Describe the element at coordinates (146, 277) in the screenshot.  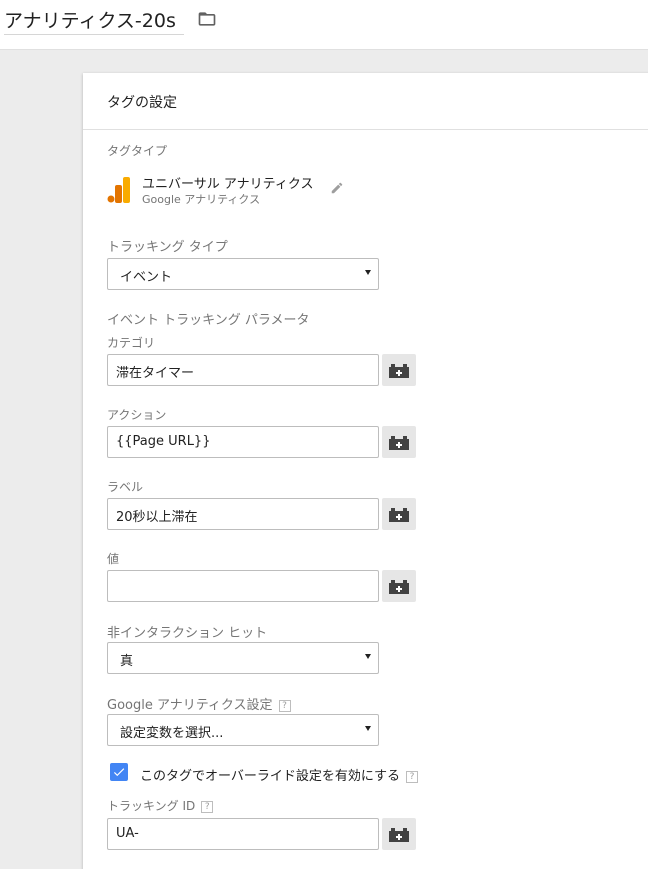
I see `tracking-type-value: イベント` at that location.